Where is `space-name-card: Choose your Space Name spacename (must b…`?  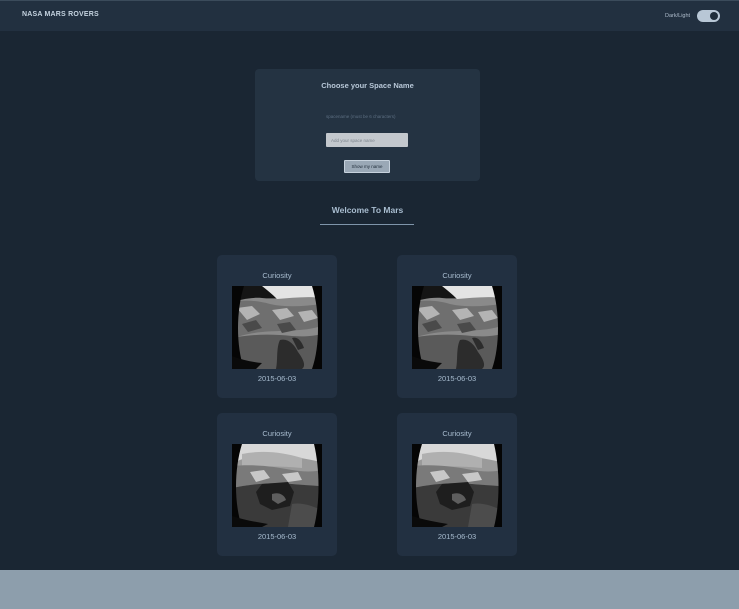
space-name-card: Choose your Space Name spacename (must b… is located at coordinates (367, 125).